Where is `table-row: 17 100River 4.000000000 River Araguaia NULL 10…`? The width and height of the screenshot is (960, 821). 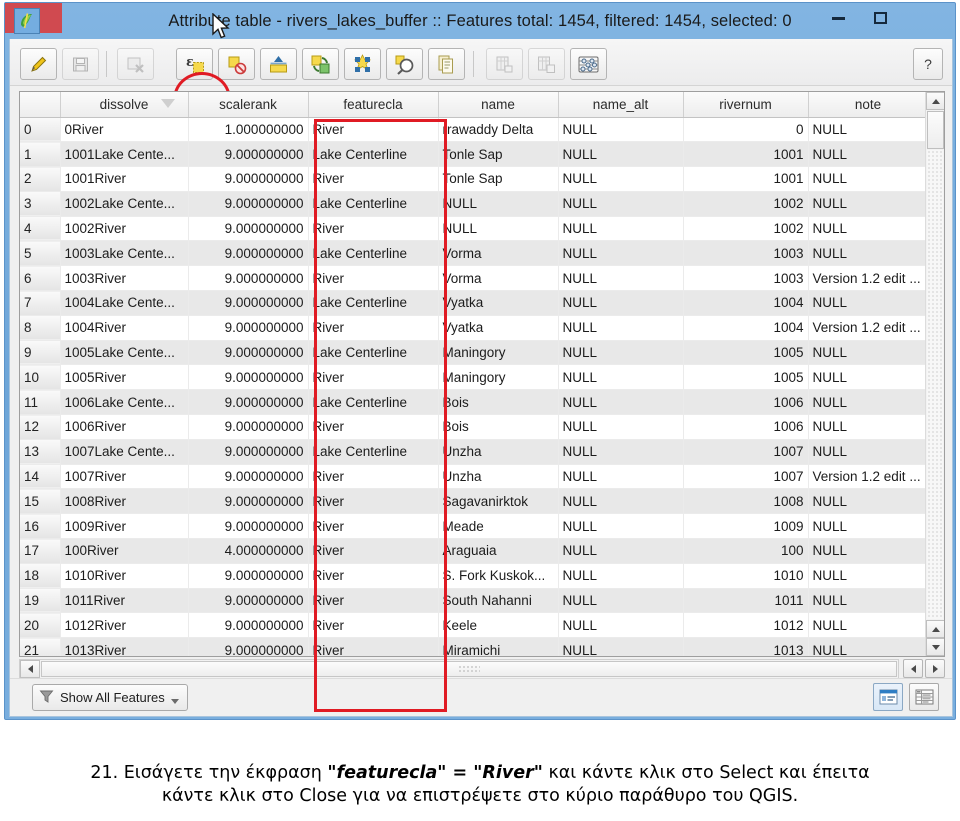
table-row: 17 100River 4.000000000 River Araguaia NULL 10… is located at coordinates (474, 551).